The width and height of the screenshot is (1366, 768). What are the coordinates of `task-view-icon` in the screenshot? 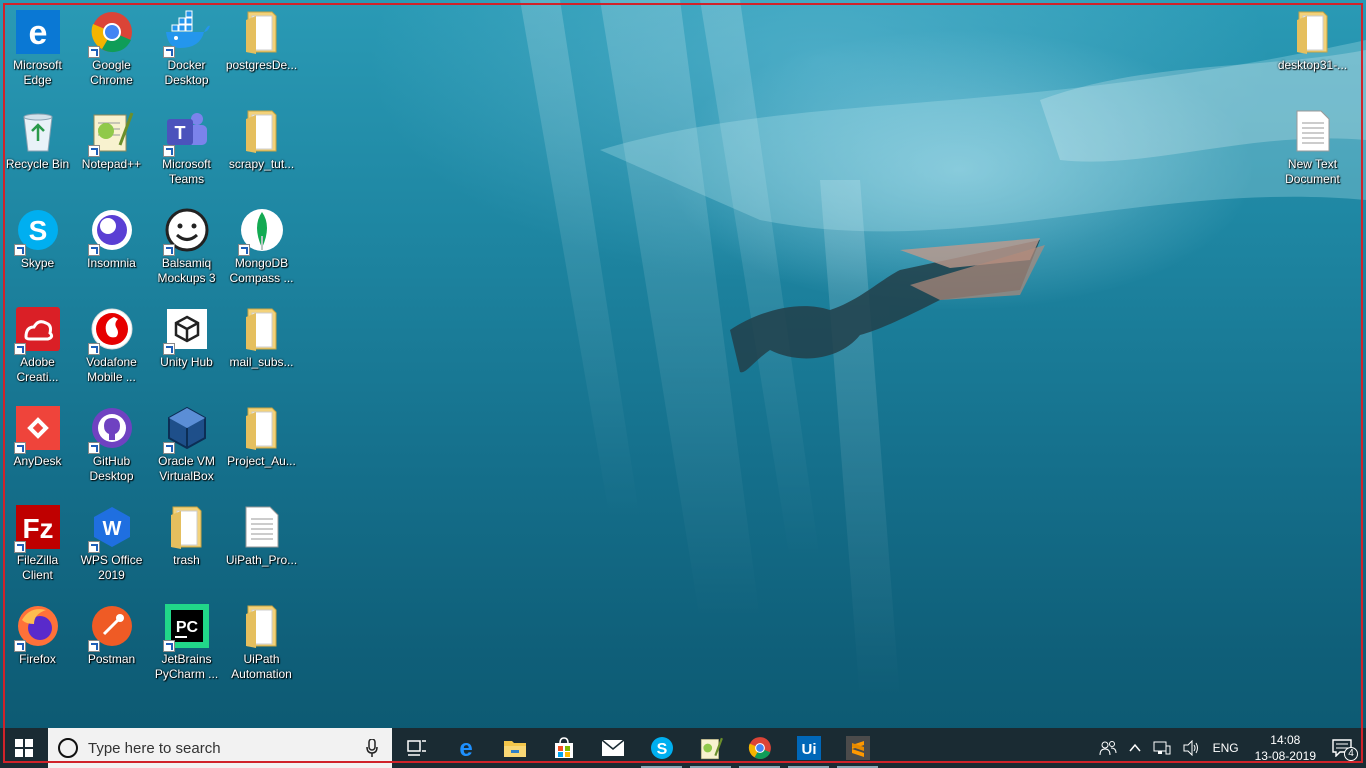 It's located at (416, 748).